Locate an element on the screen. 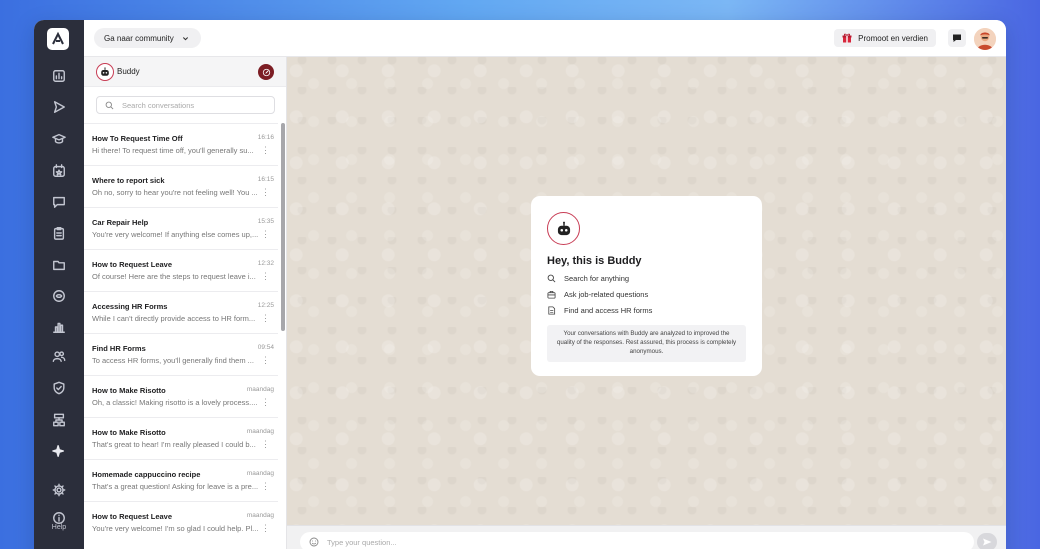 The width and height of the screenshot is (1040, 549). feature-label: Find and access HR forms is located at coordinates (608, 310).